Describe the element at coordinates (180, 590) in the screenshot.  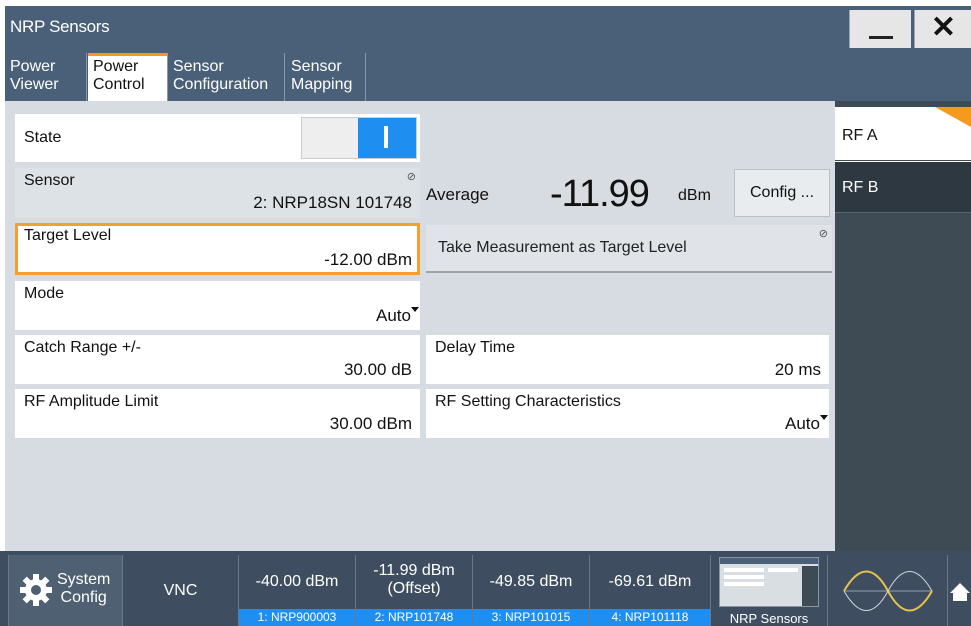
I see `vnc-button: VNC` at that location.